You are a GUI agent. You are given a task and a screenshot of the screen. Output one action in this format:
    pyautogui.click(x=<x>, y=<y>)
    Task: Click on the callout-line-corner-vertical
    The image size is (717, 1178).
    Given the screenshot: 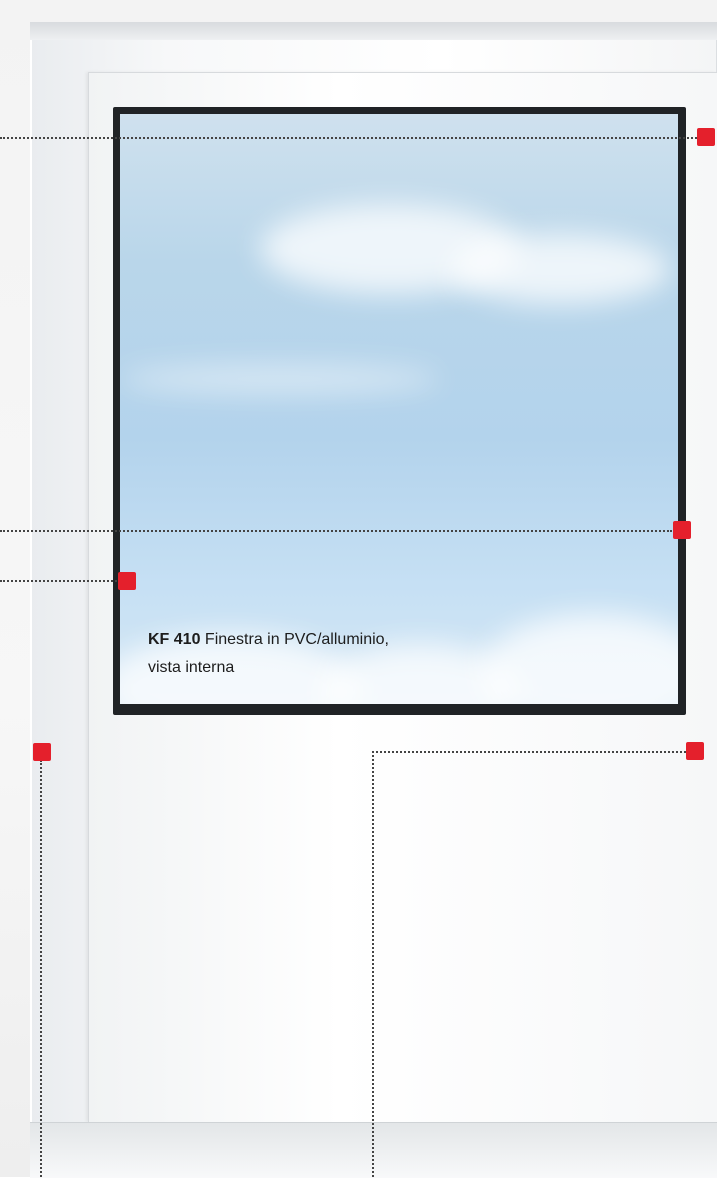 What is the action you would take?
    pyautogui.click(x=41, y=968)
    